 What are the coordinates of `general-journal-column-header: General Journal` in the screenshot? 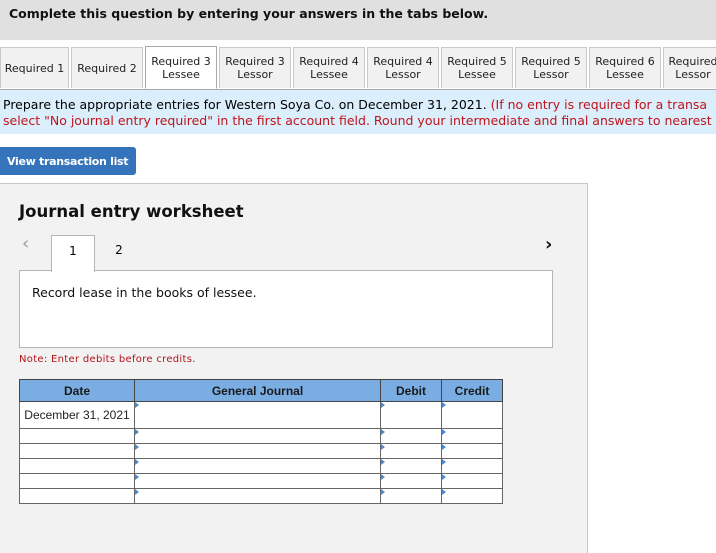 It's located at (257, 390).